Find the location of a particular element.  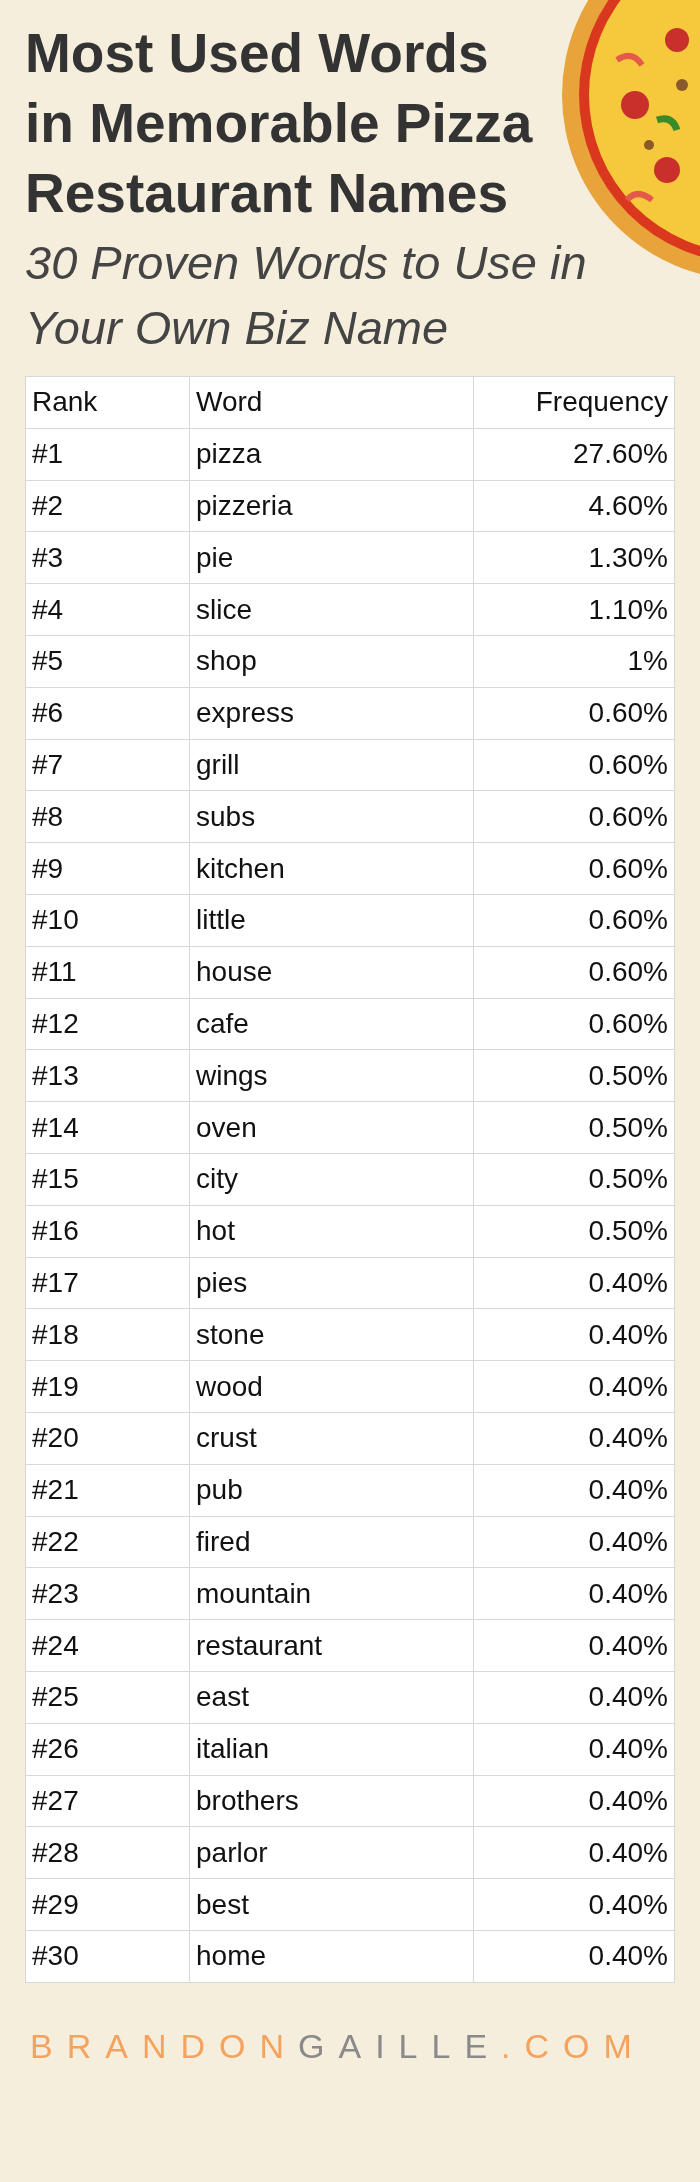

column-header: Frequency is located at coordinates (574, 402).